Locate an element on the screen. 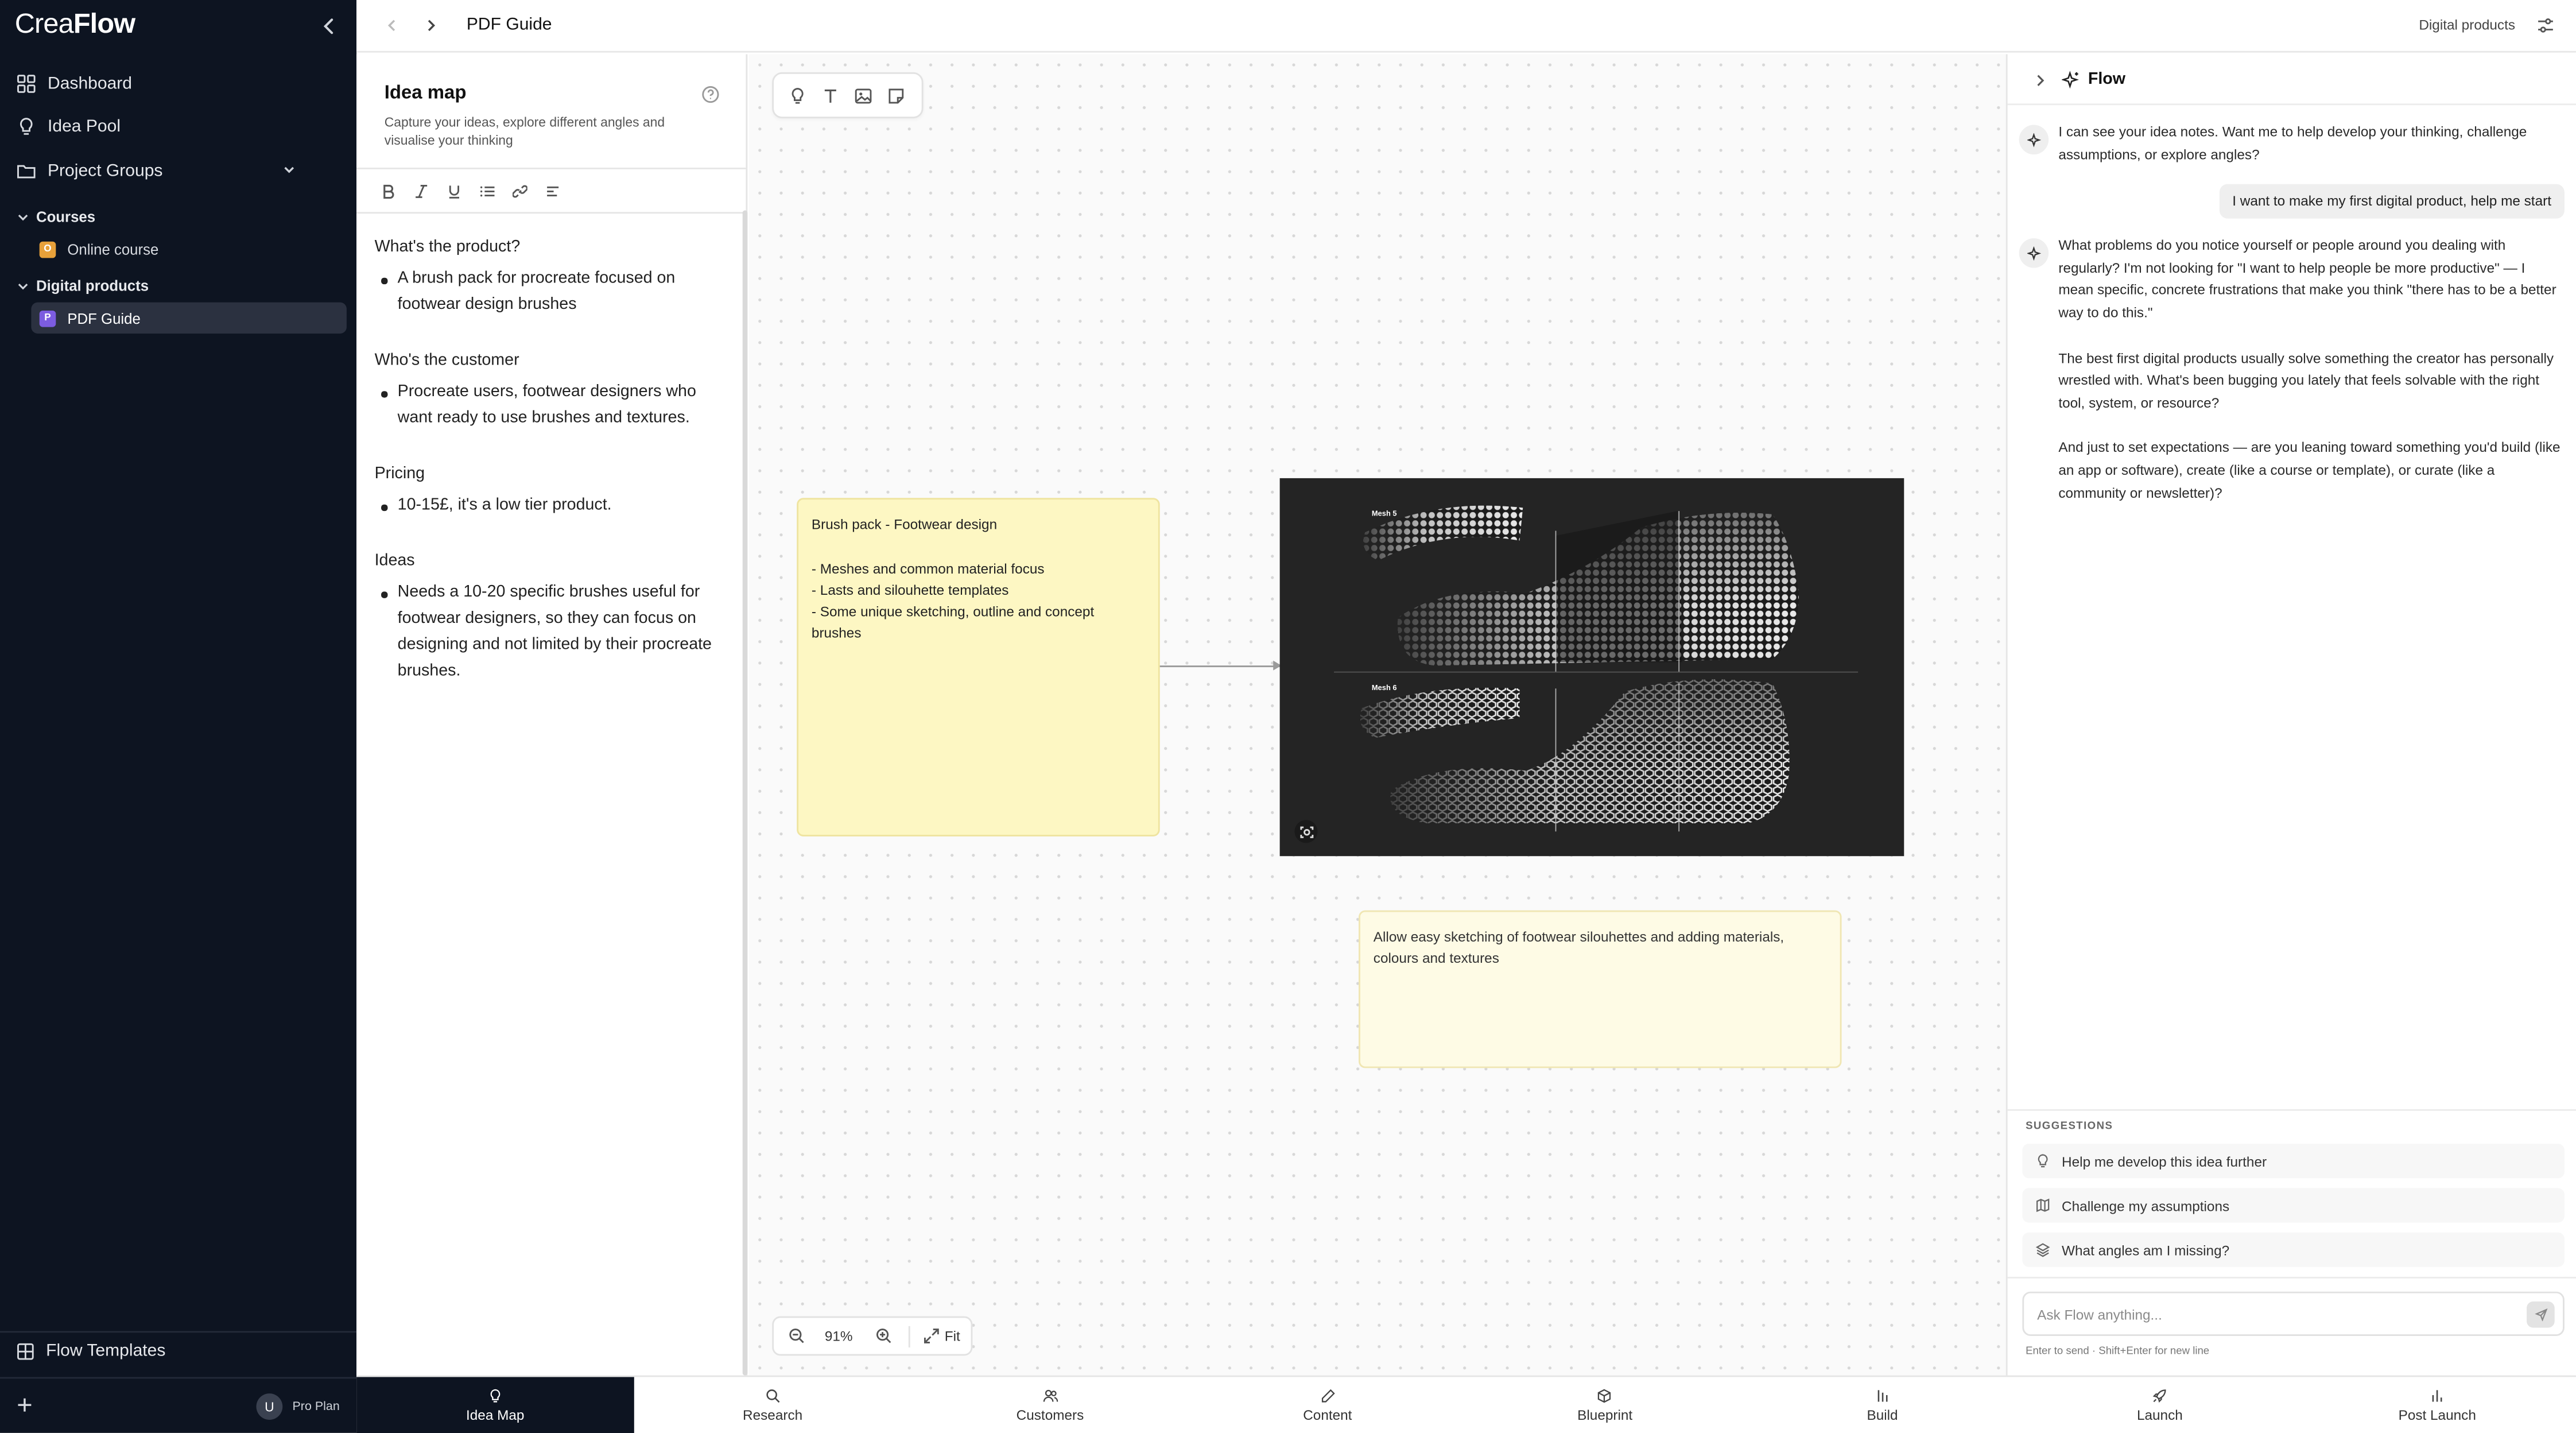  camera-icon is located at coordinates (1306, 831).